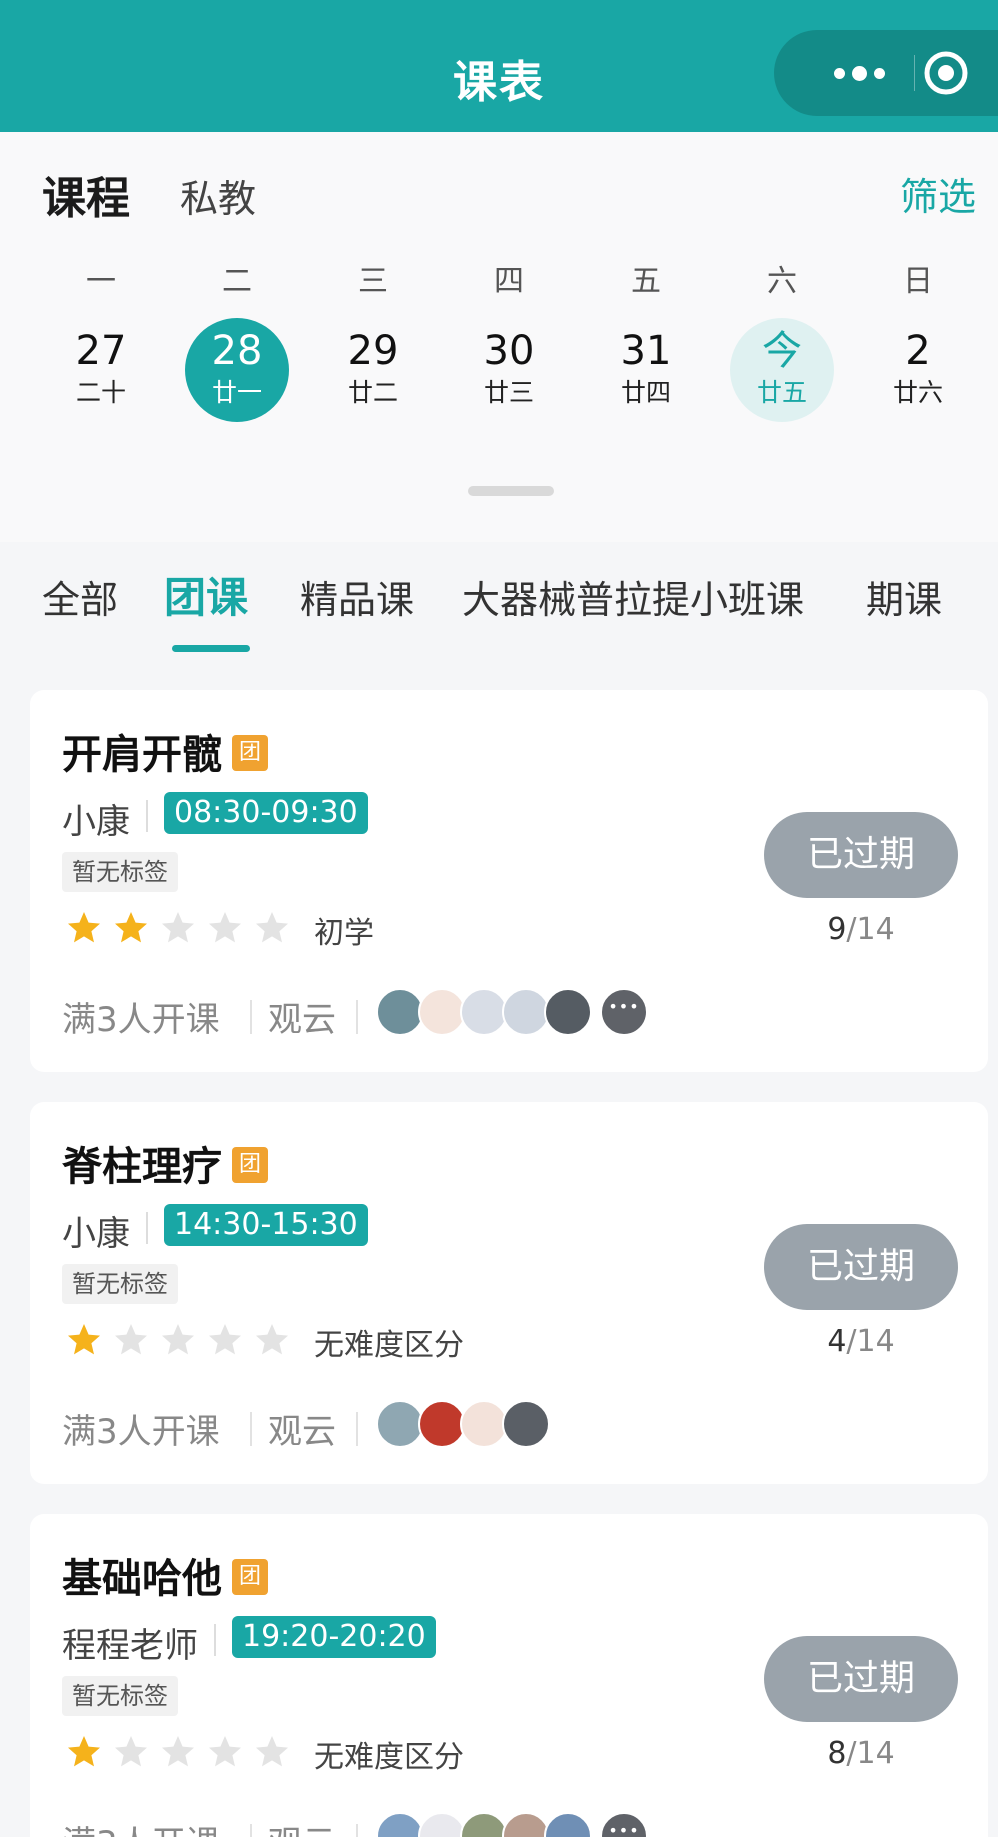 Image resolution: width=998 pixels, height=1837 pixels. What do you see at coordinates (918, 351) in the screenshot?
I see `day-number: 2` at bounding box center [918, 351].